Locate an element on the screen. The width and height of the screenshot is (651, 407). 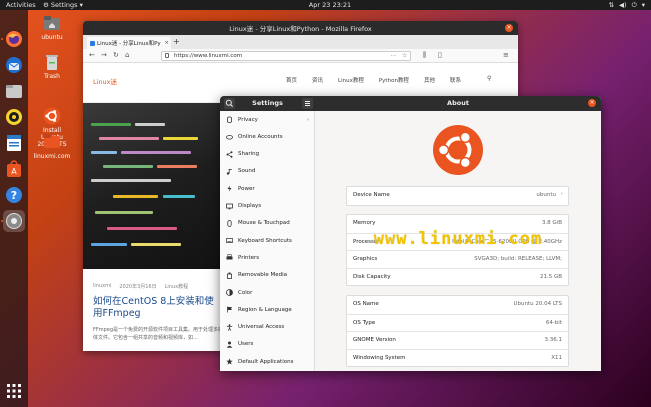
files-icon is located at coordinates (14, 91).